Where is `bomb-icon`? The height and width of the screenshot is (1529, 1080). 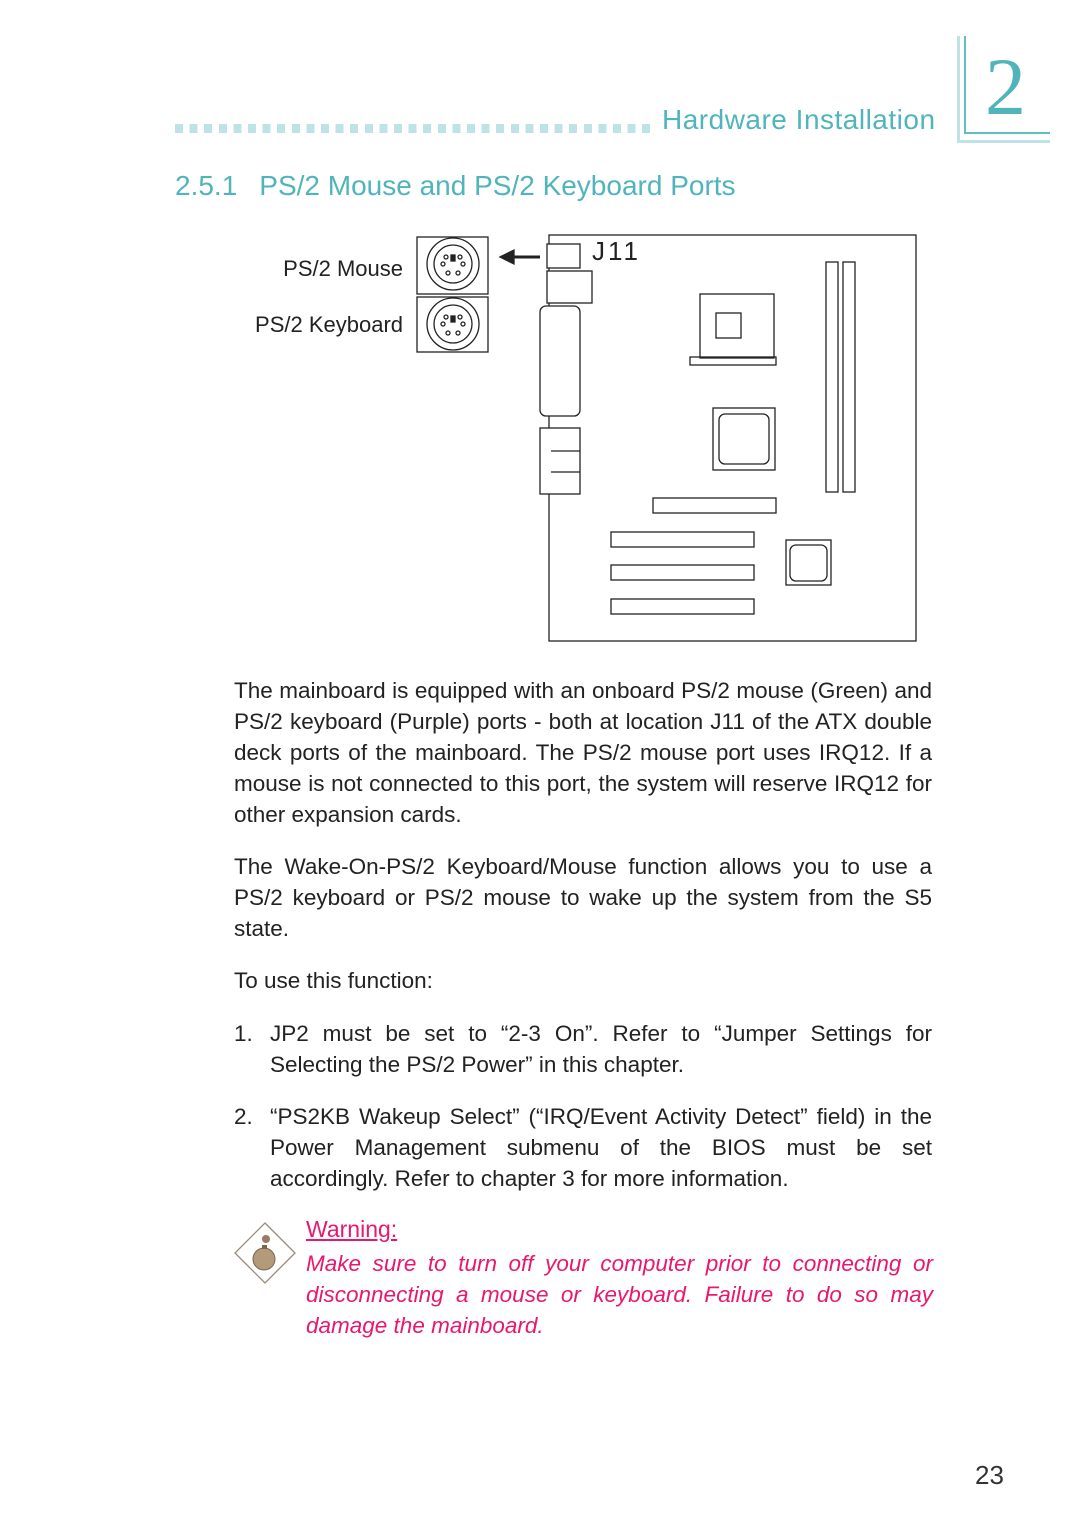
bomb-icon is located at coordinates (265, 1253).